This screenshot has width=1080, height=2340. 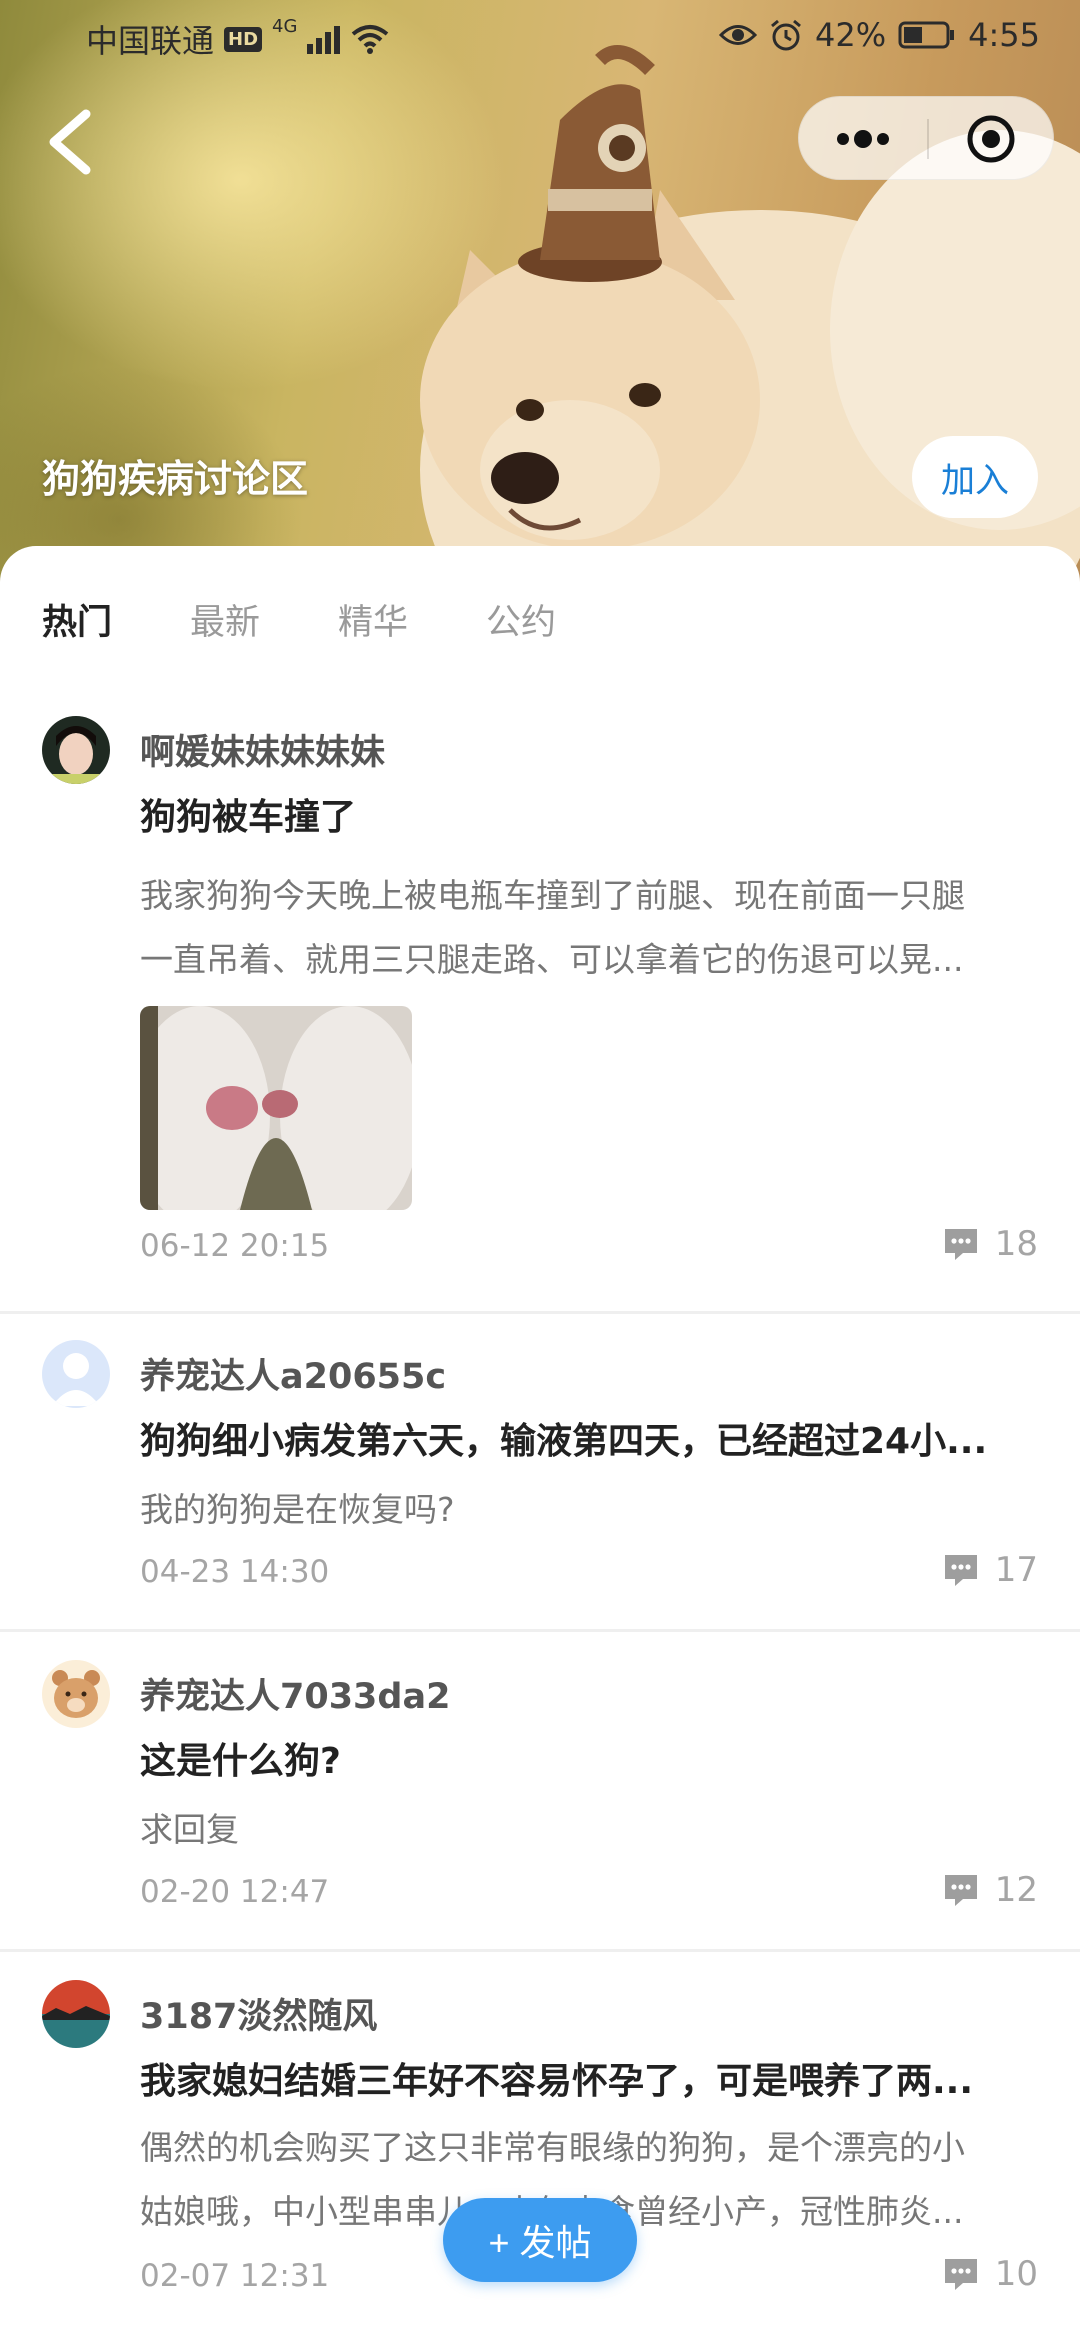 What do you see at coordinates (248, 817) in the screenshot?
I see `post-title: 狗狗被车撞了` at bounding box center [248, 817].